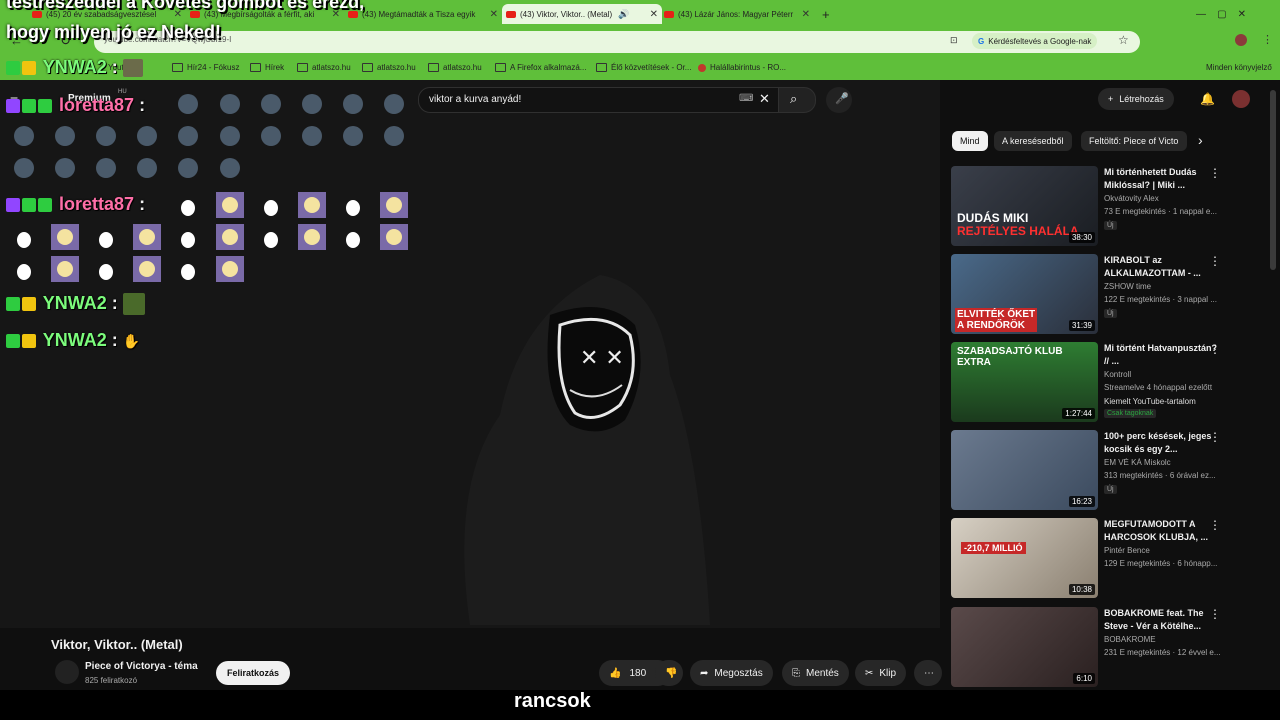  I want to click on window-controls: — ▢ ✕, so click(1236, 14).